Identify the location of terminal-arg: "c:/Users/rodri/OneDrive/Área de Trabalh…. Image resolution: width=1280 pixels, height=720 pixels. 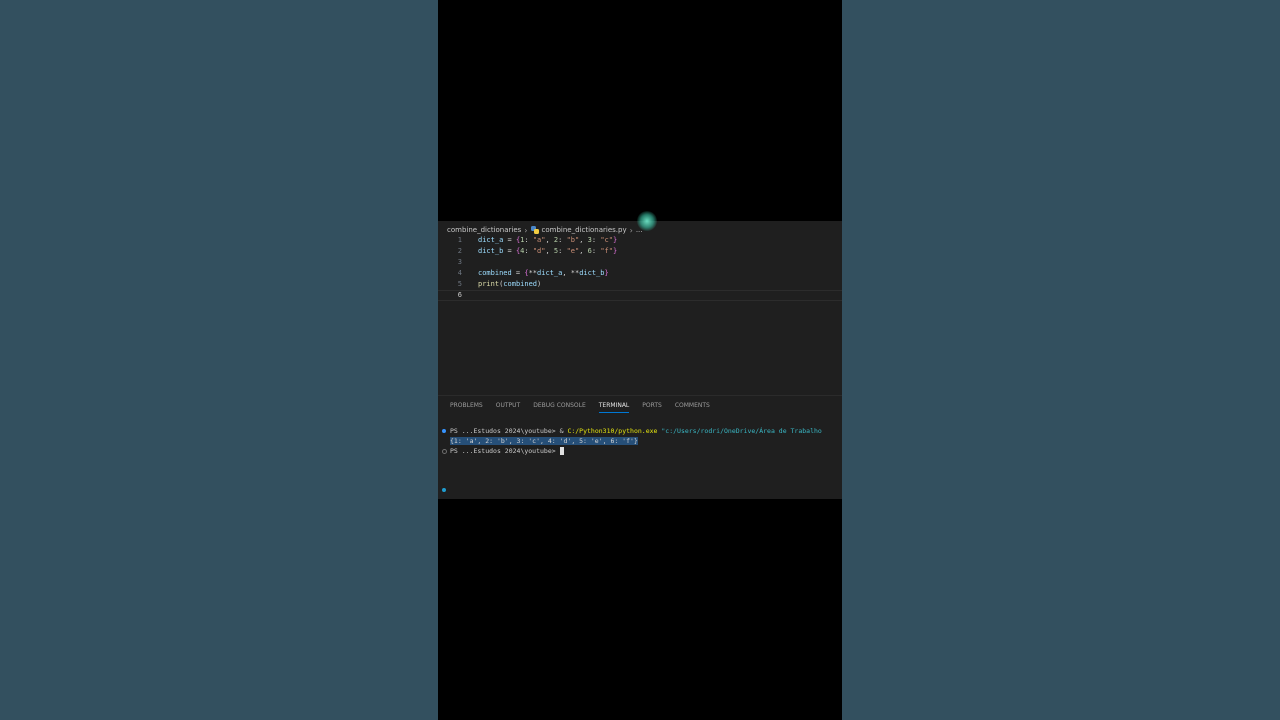
(741, 431).